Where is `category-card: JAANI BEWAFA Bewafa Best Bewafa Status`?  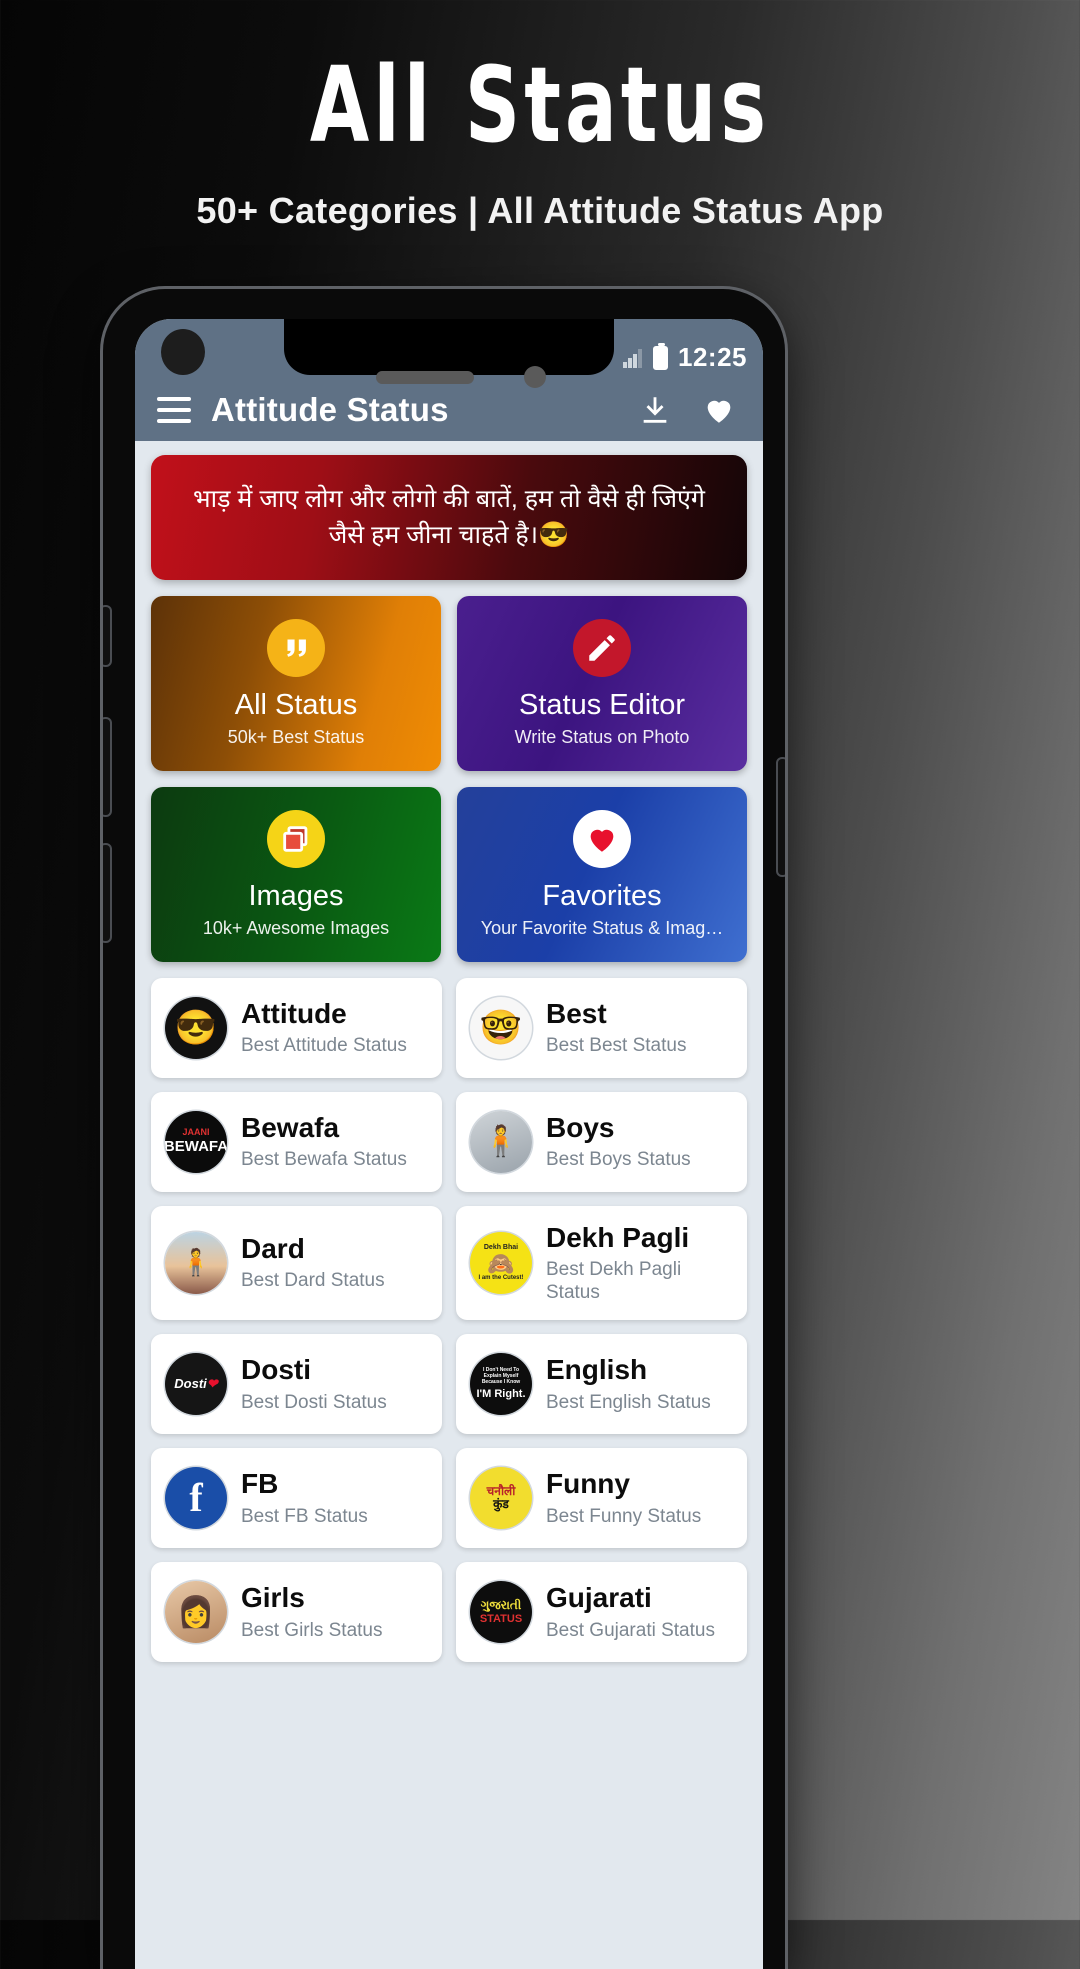
category-card: JAANI BEWAFA Bewafa Best Bewafa Status is located at coordinates (296, 1141).